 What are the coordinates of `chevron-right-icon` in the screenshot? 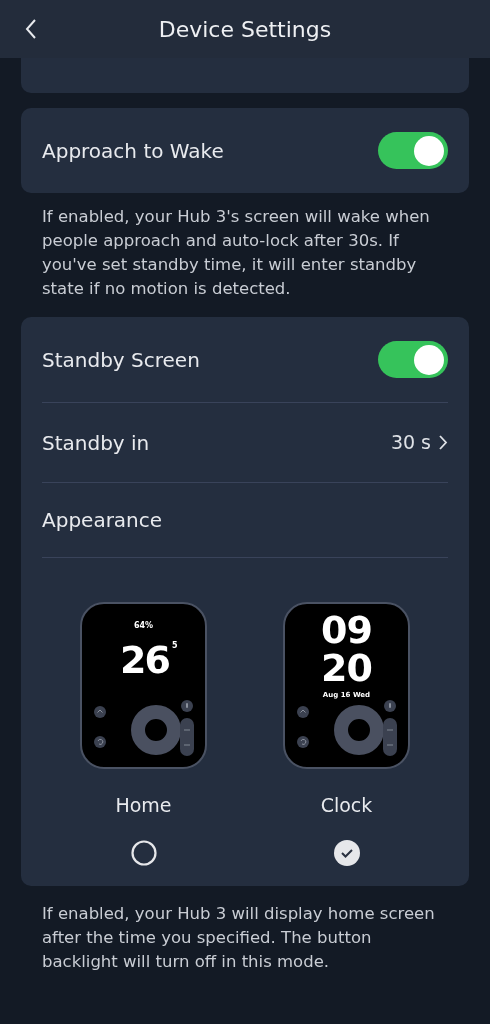 It's located at (443, 442).